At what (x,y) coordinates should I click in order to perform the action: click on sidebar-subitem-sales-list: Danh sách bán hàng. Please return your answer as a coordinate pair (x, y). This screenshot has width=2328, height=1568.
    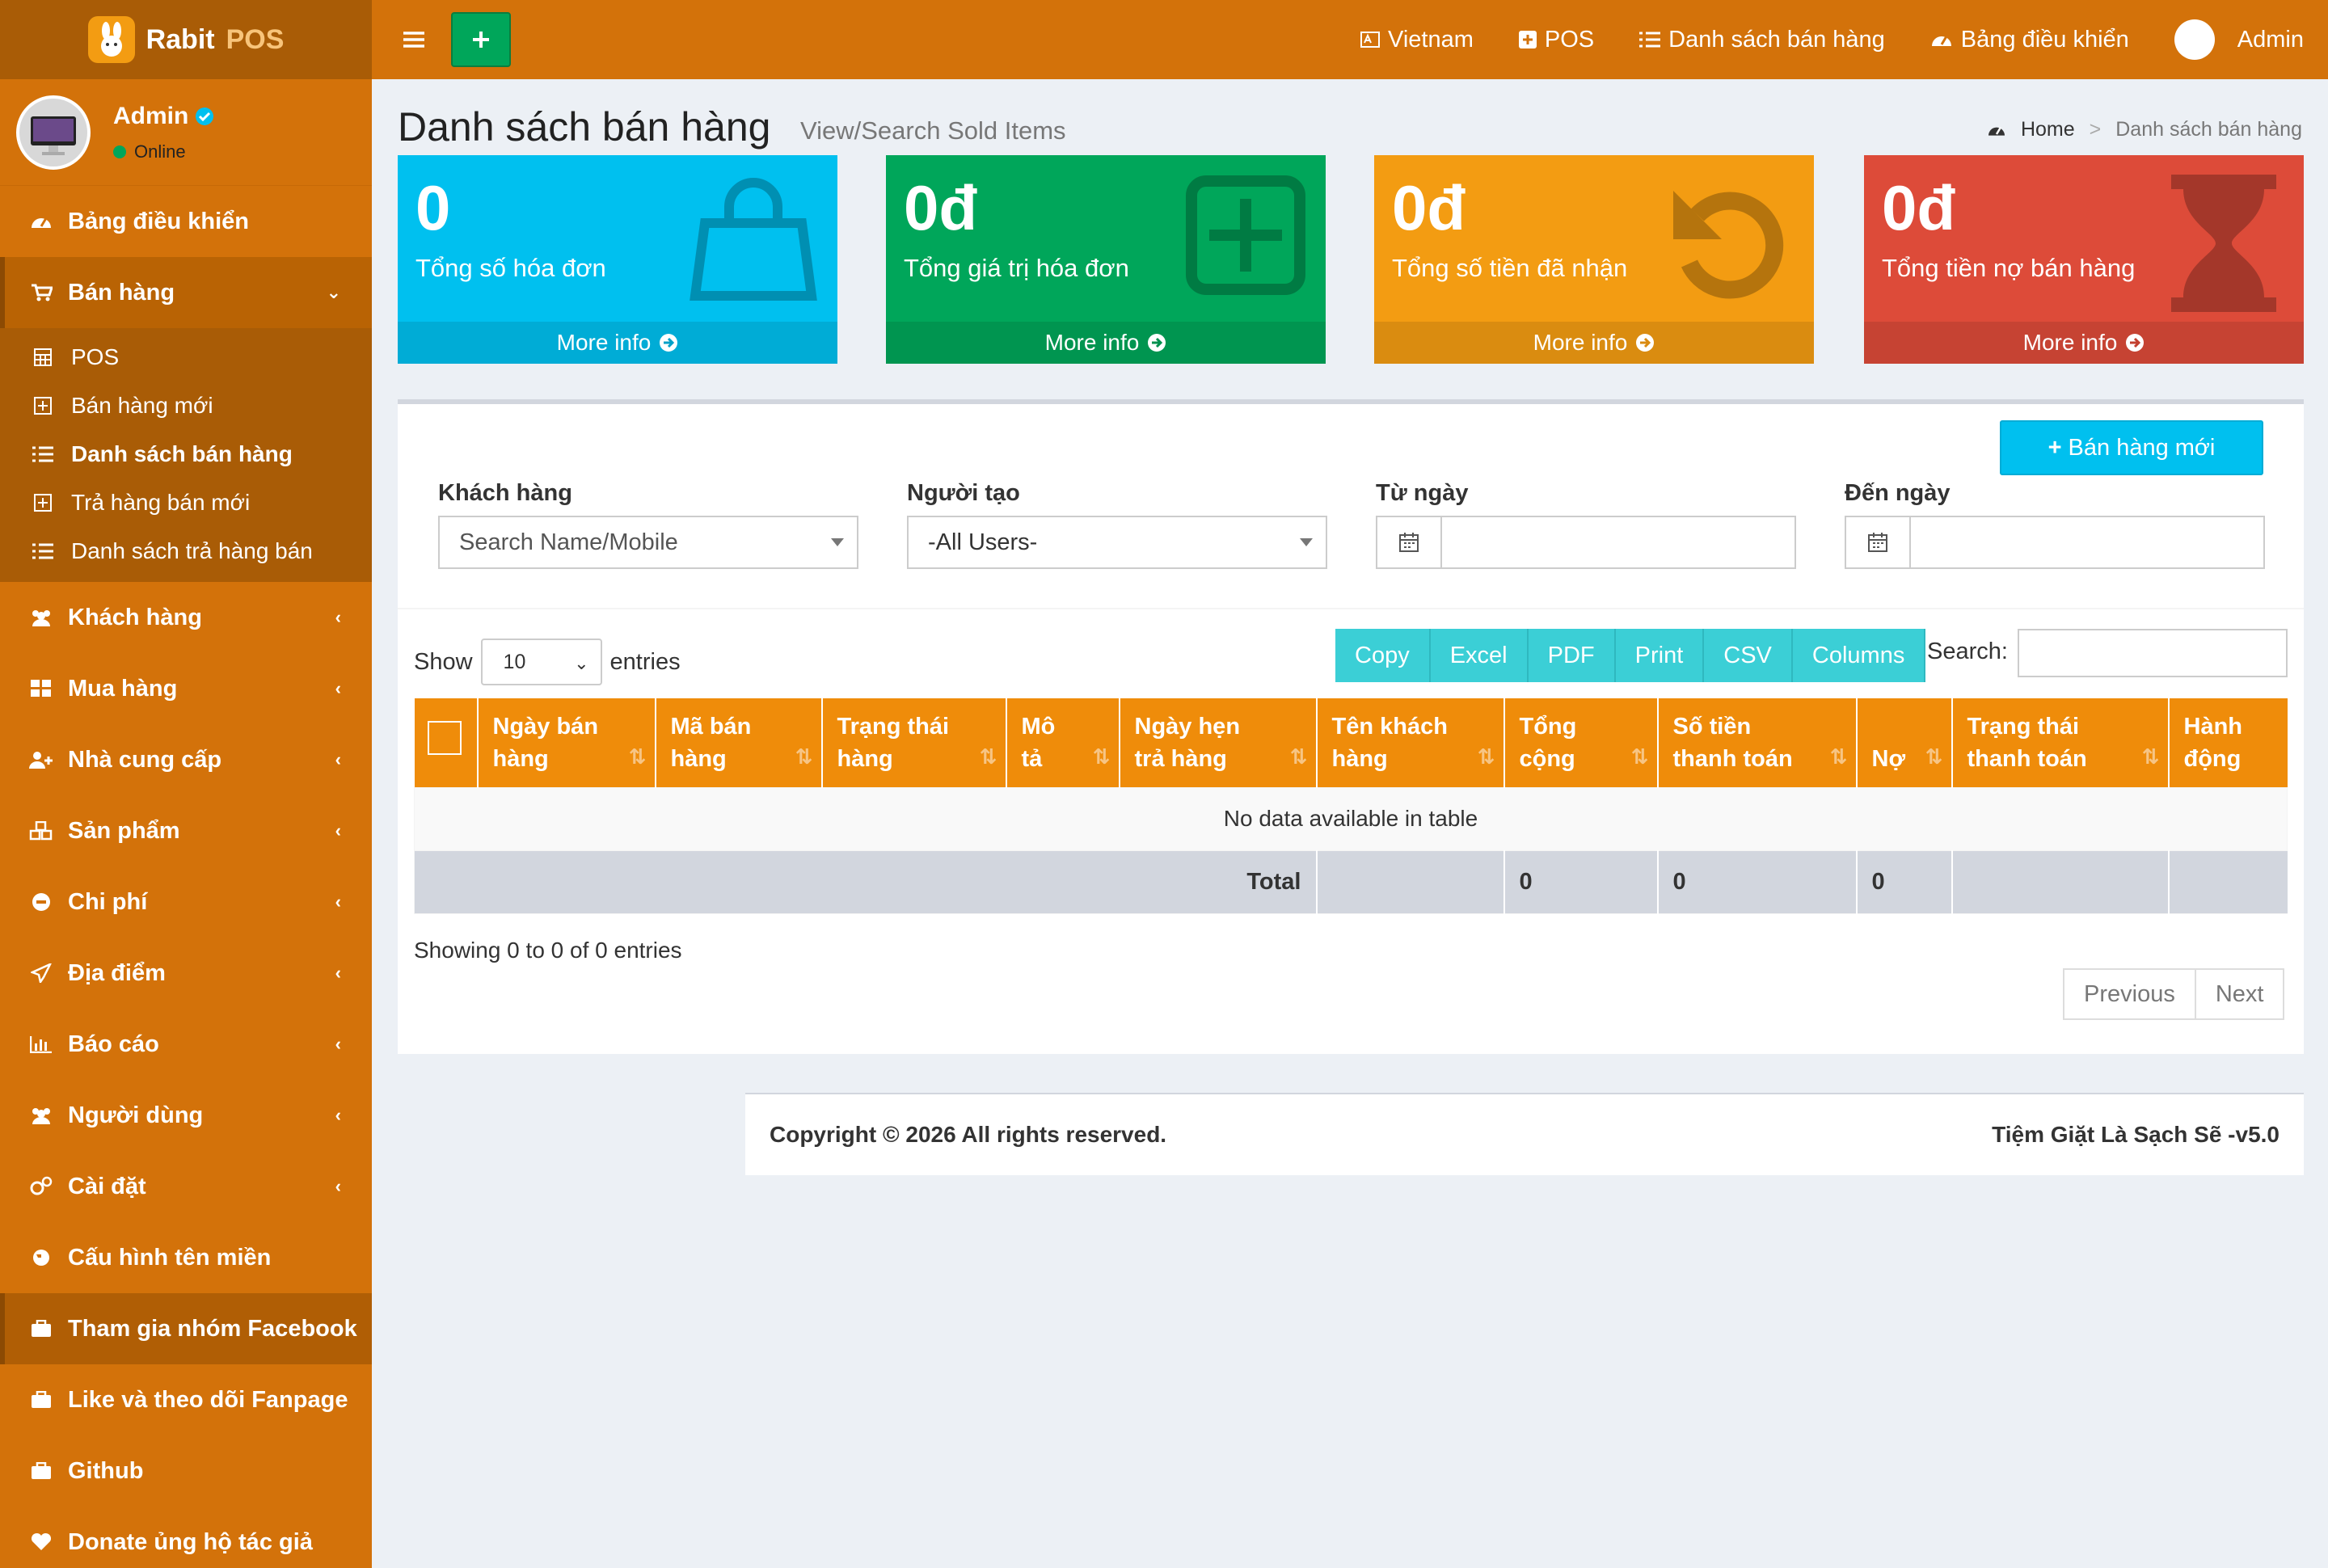
    Looking at the image, I should click on (186, 454).